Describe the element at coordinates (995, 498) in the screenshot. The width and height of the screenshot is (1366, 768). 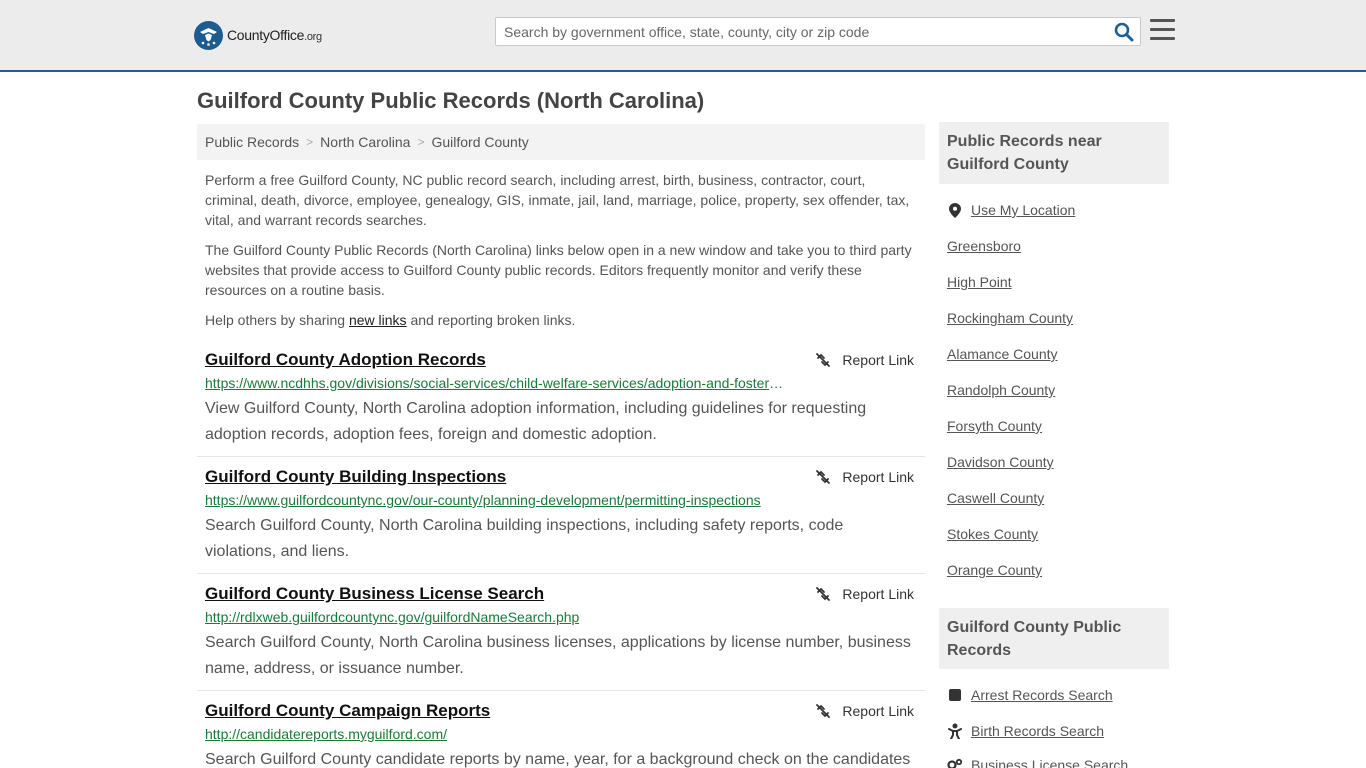
I see `sidebar-link-caswell-county: Caswell County` at that location.